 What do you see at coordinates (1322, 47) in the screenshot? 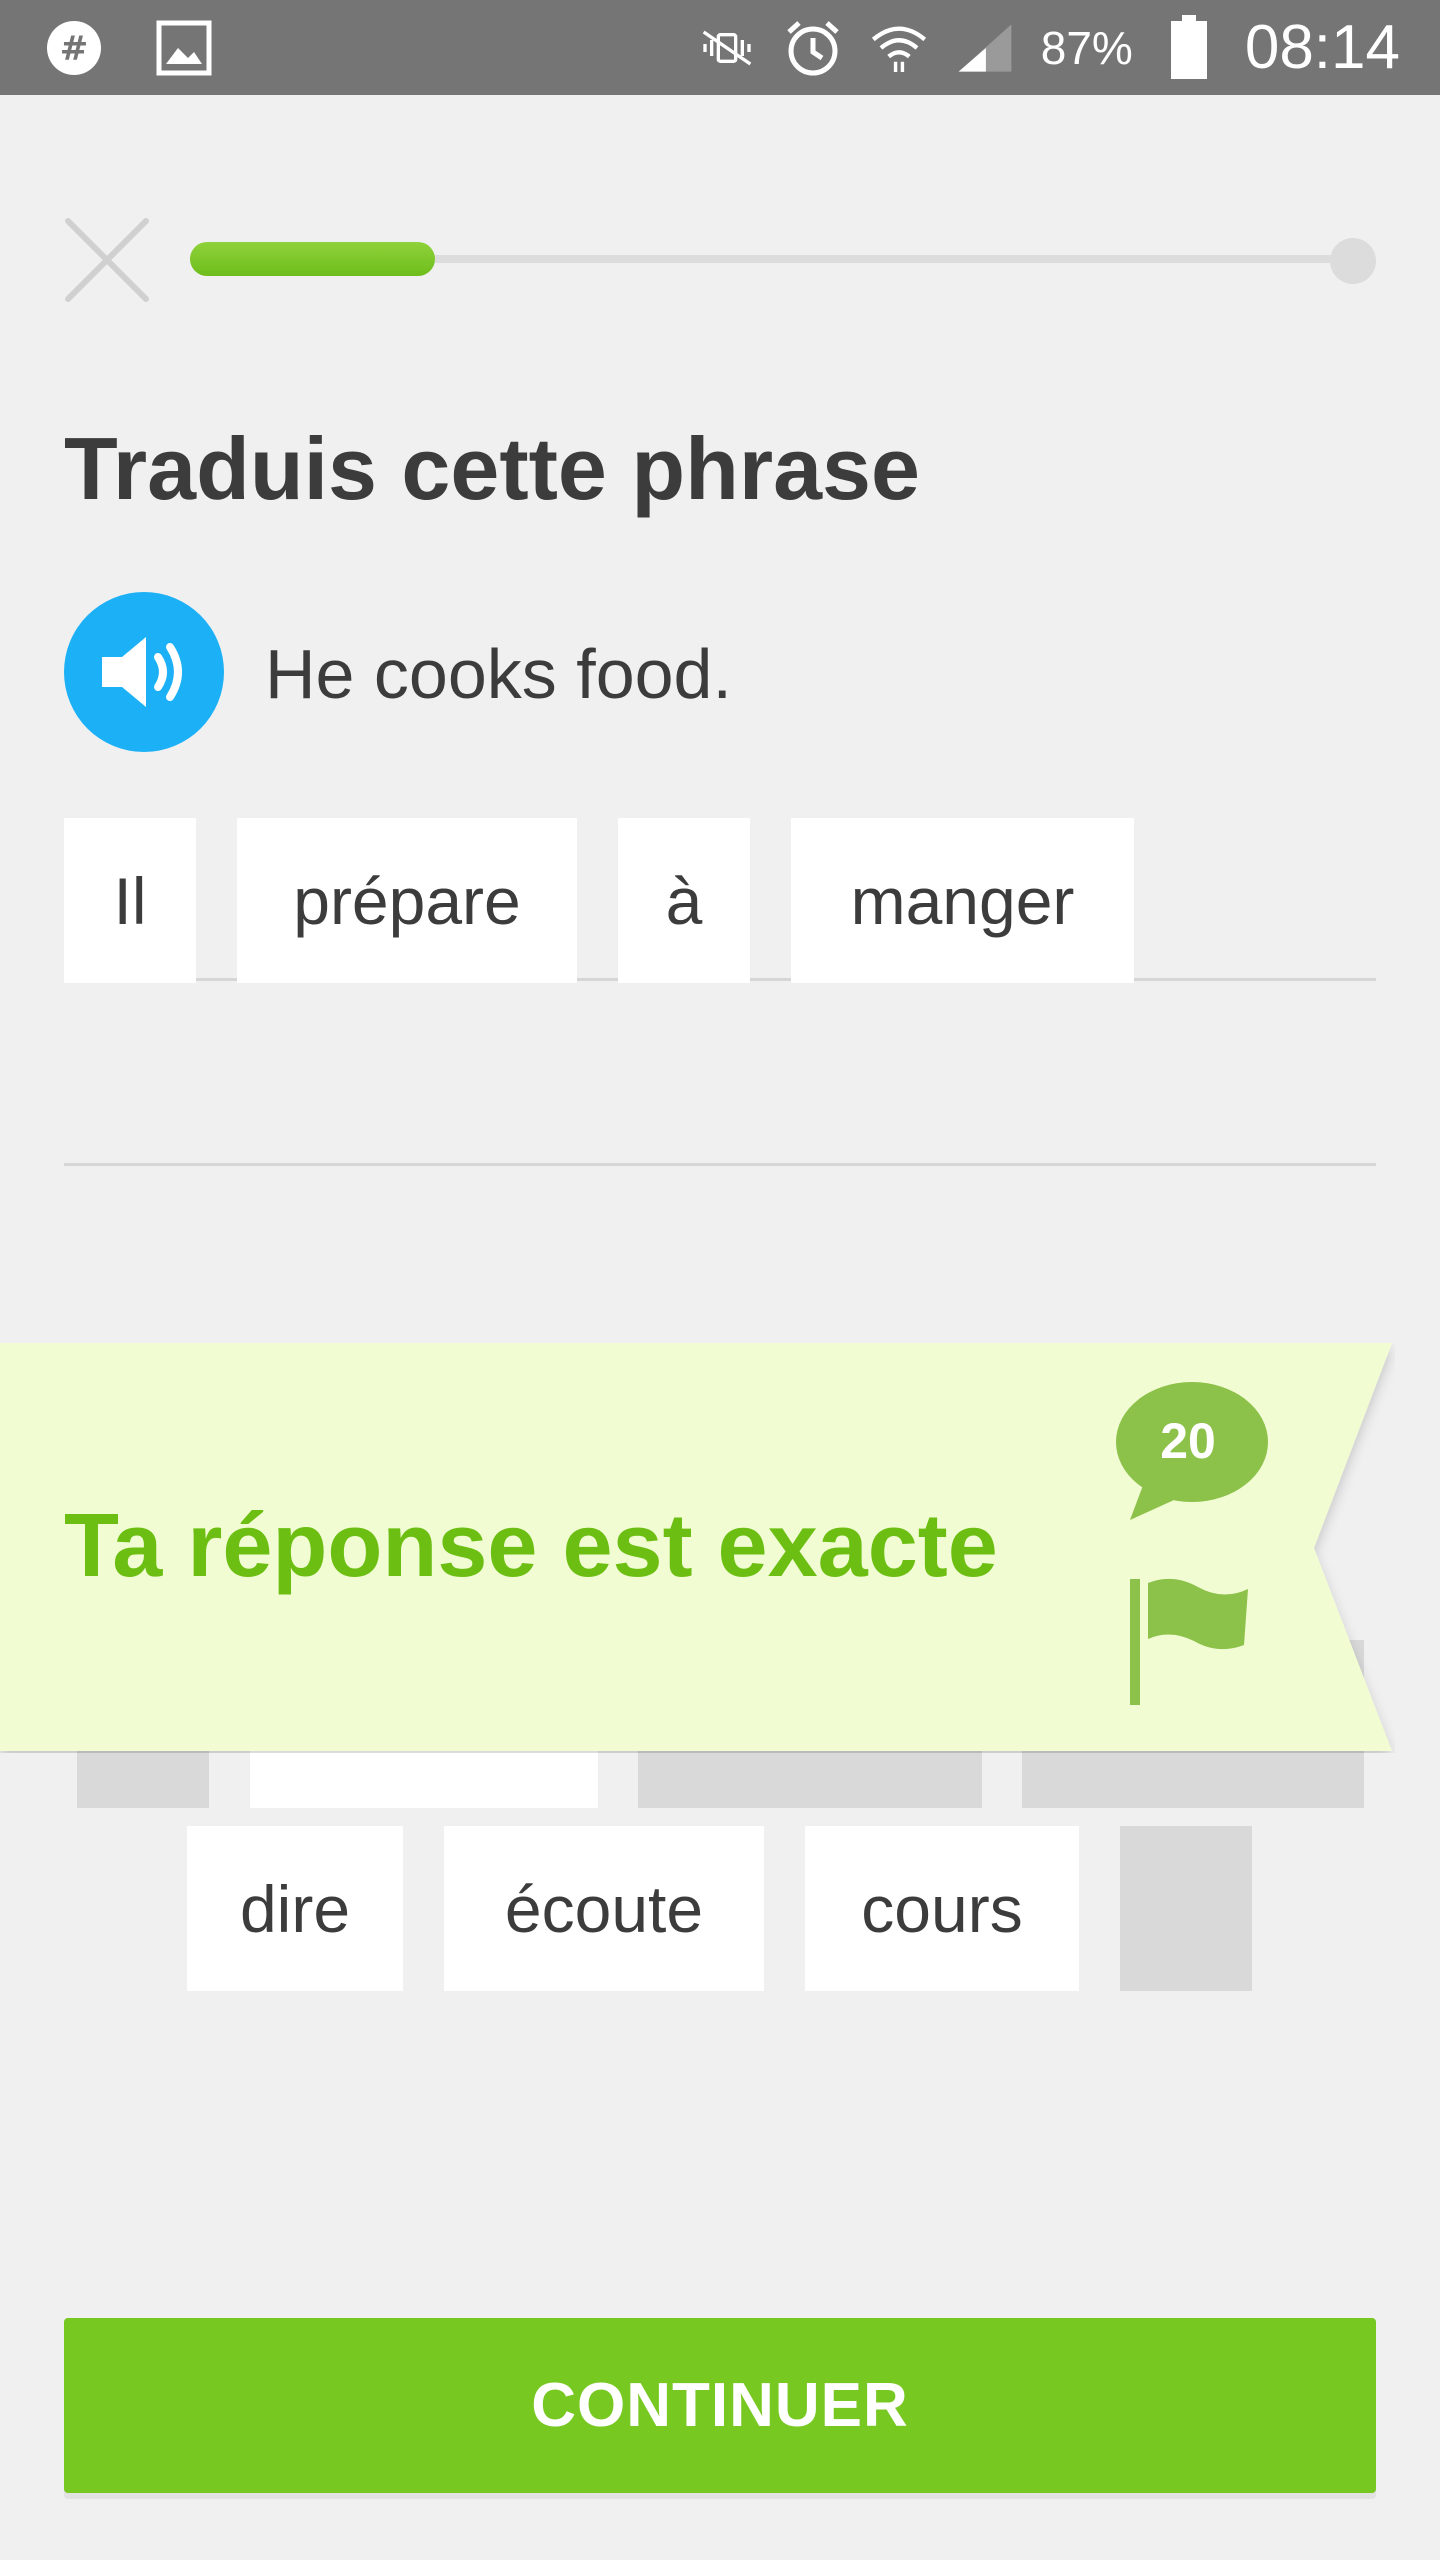
I see `clock: 08:14` at bounding box center [1322, 47].